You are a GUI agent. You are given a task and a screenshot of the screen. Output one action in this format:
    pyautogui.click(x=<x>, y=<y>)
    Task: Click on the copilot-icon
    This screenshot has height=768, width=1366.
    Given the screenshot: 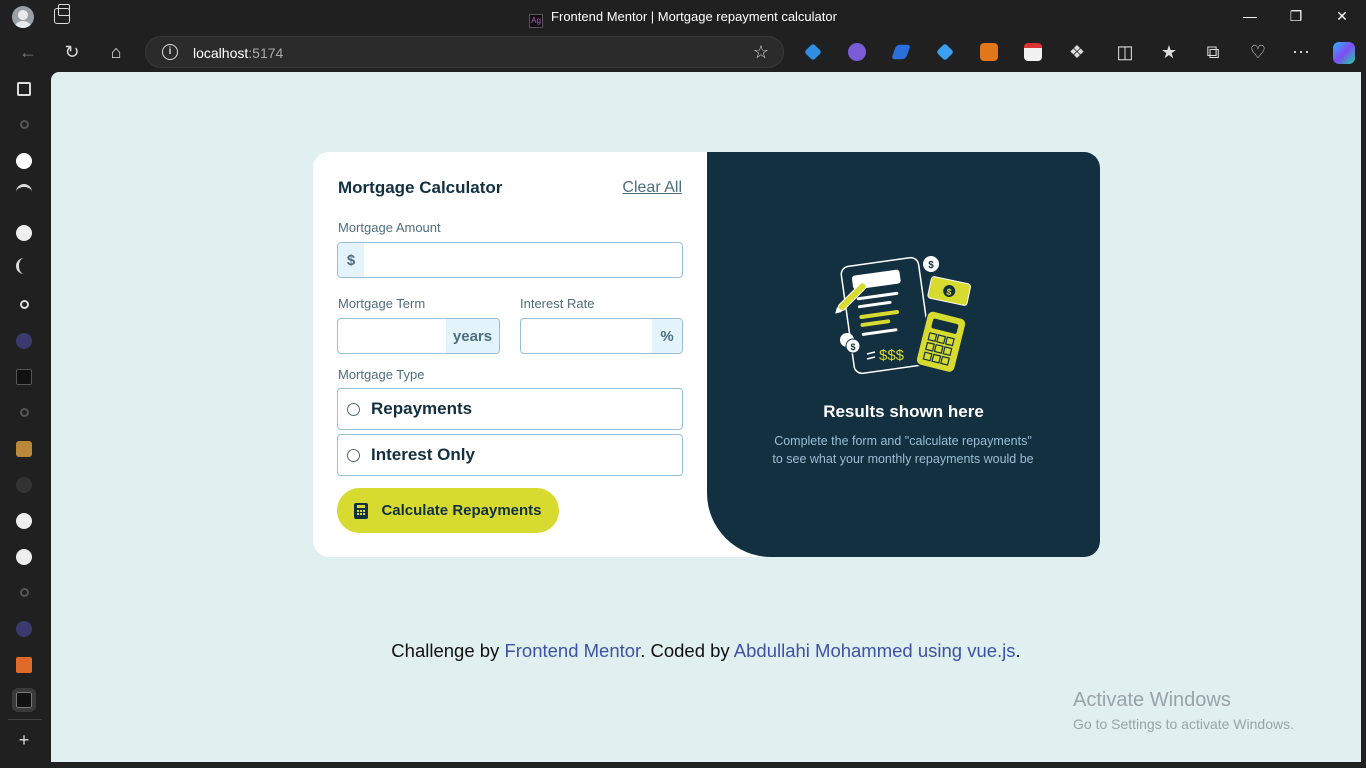 What is the action you would take?
    pyautogui.click(x=1344, y=53)
    